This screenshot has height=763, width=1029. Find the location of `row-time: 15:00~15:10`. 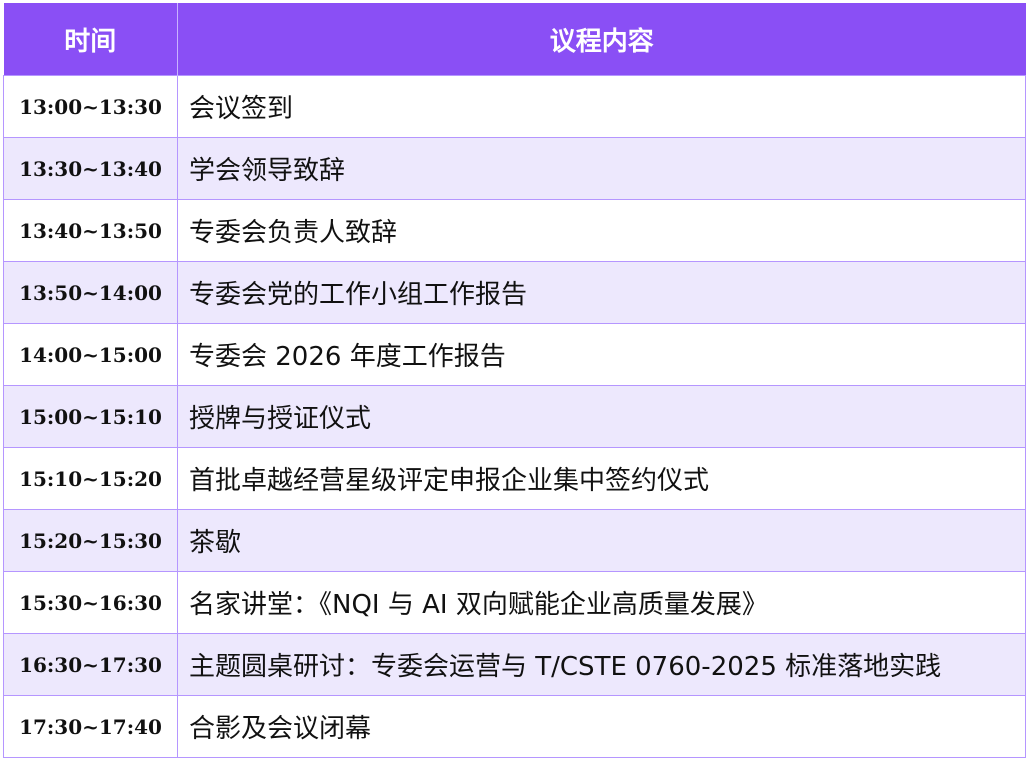

row-time: 15:00~15:10 is located at coordinates (90, 416).